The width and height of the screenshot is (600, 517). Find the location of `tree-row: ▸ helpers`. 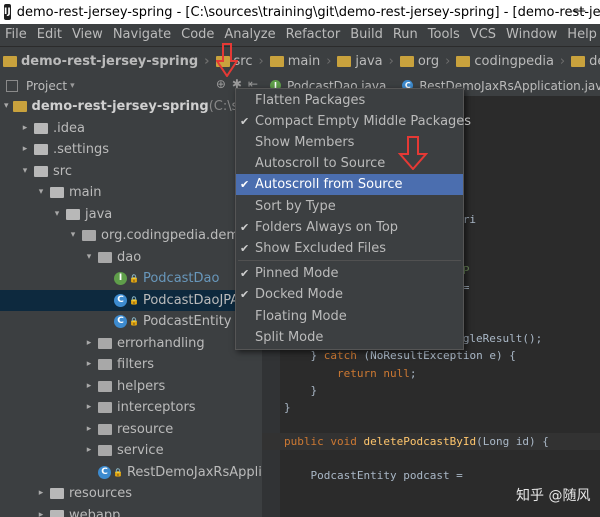

tree-row: ▸ helpers is located at coordinates (131, 386).